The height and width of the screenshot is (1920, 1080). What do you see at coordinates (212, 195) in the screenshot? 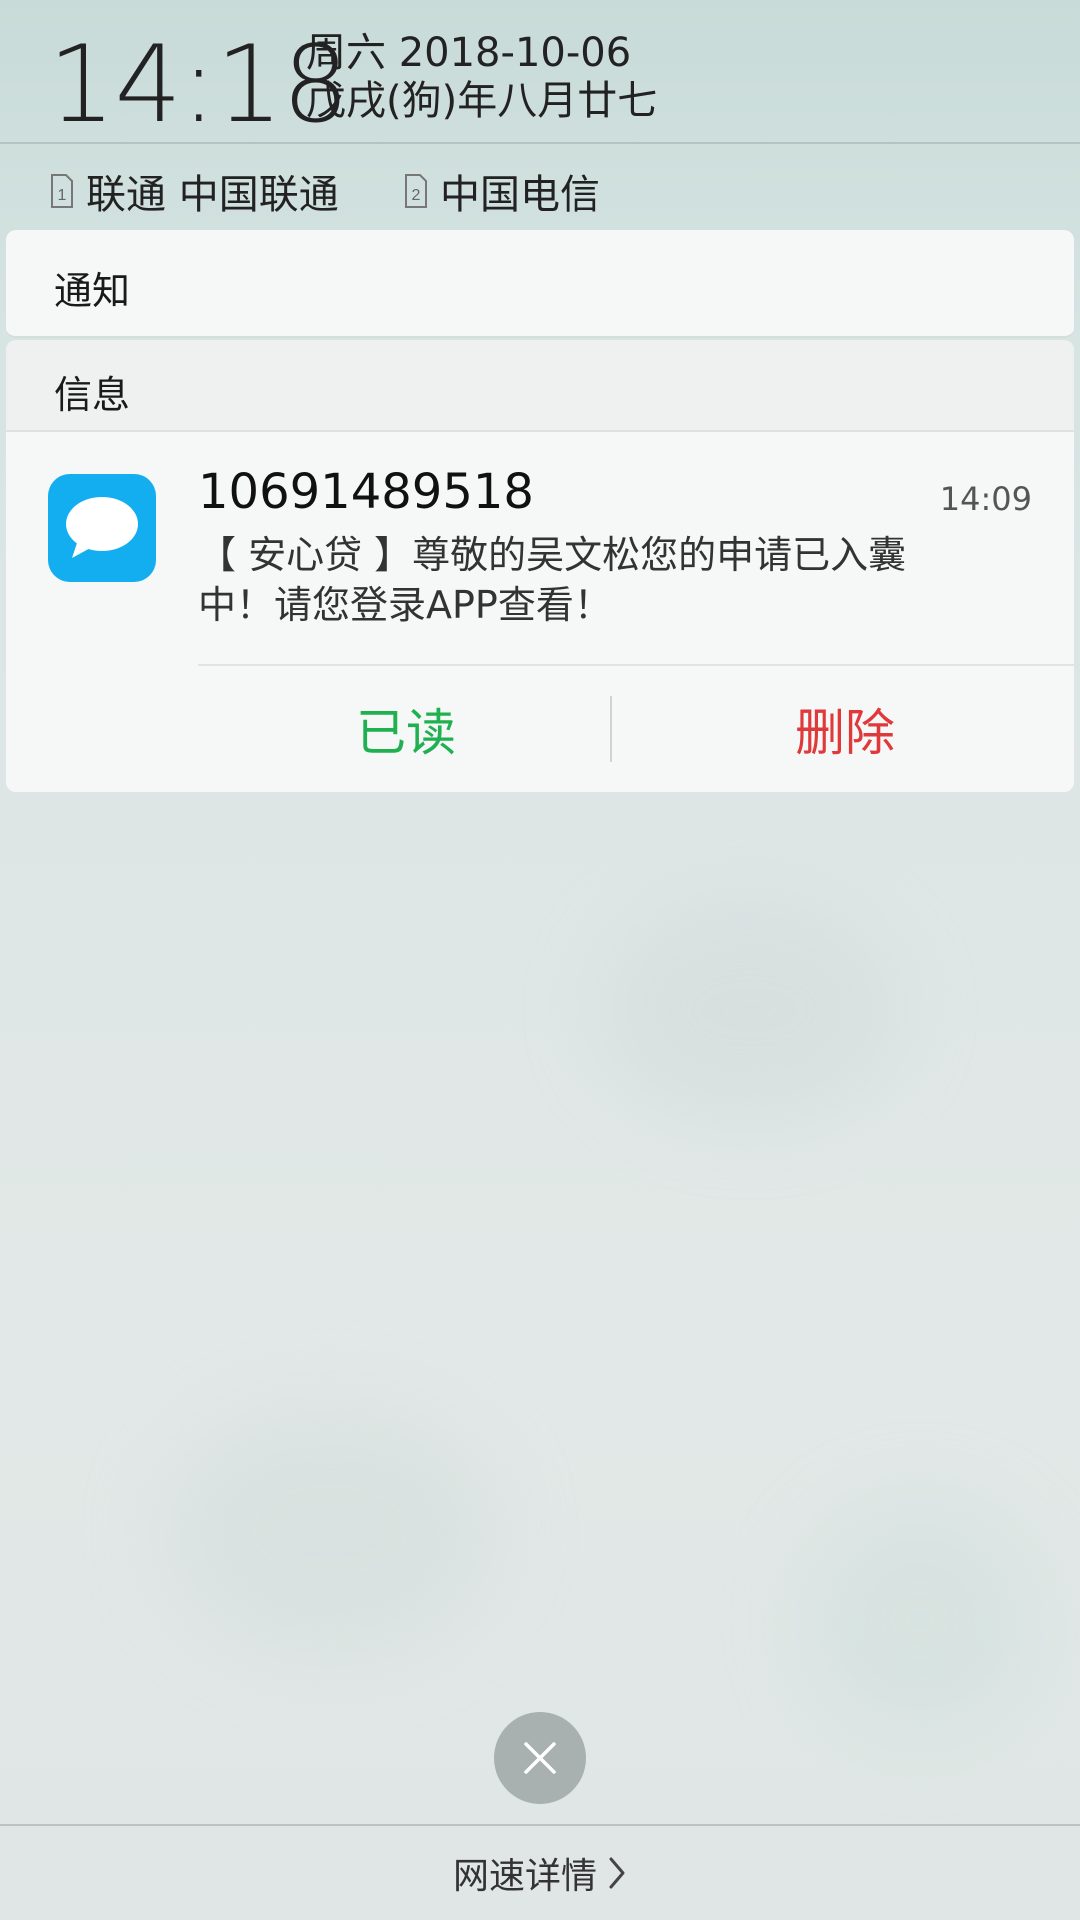
I see `carrier-name: 联通 中国联通` at bounding box center [212, 195].